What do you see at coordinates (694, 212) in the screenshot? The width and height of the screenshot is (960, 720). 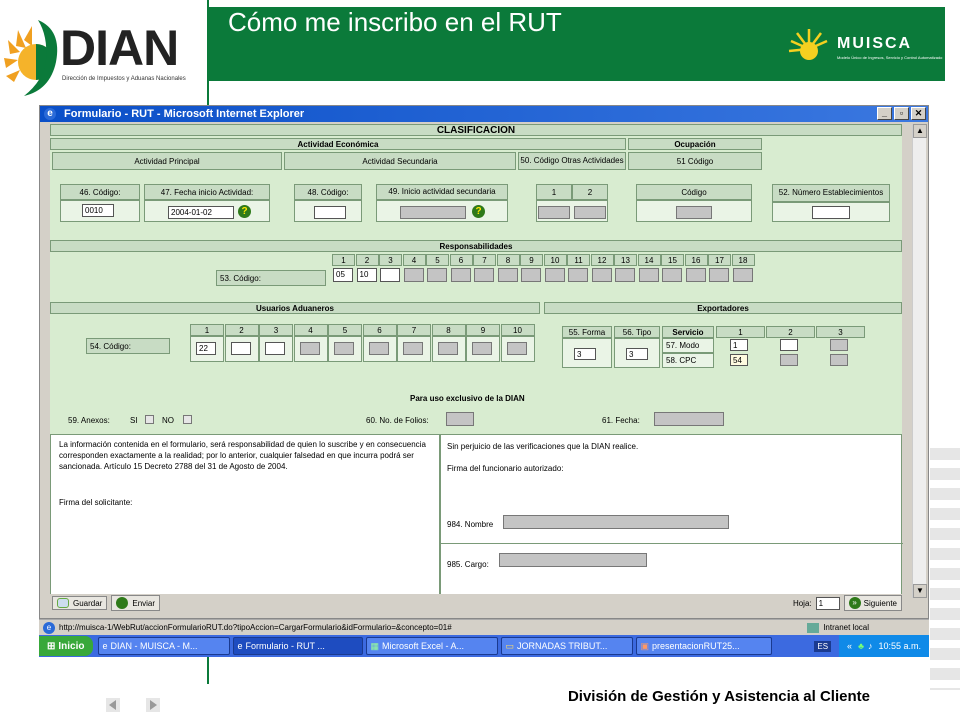 I see `f51-input` at bounding box center [694, 212].